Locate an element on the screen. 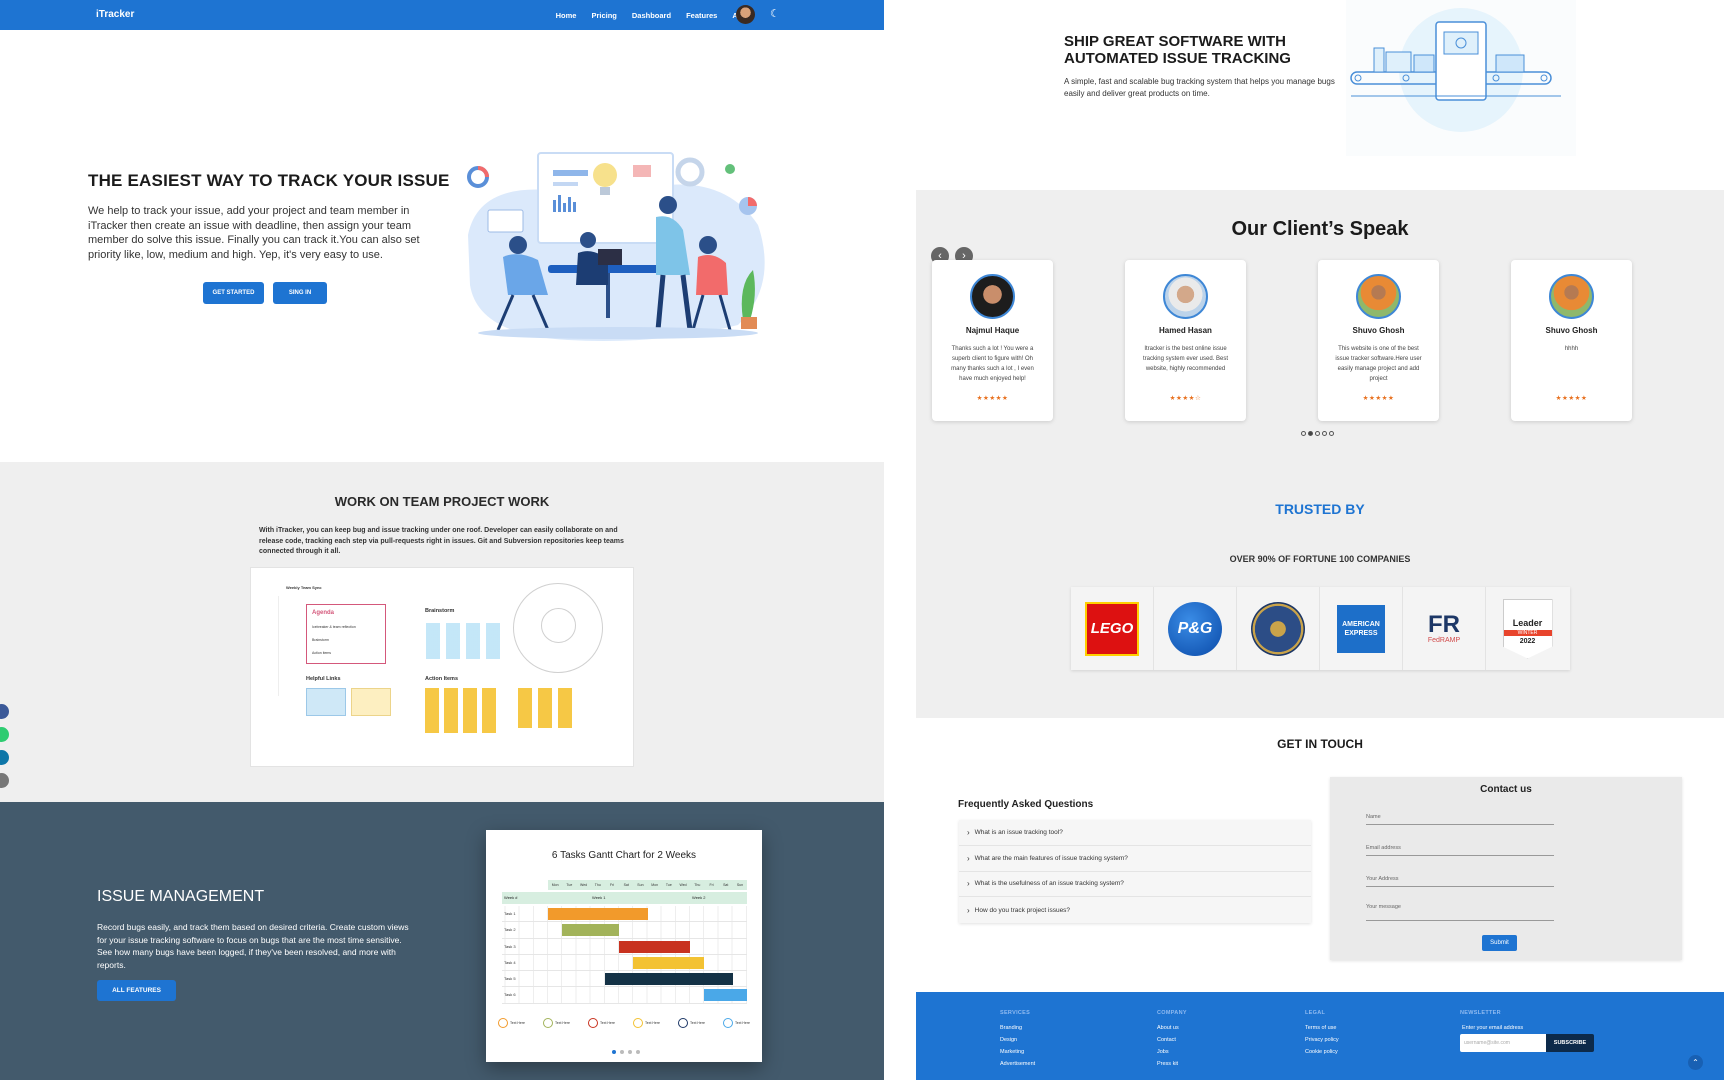  footer-link: Jobs is located at coordinates (1172, 1052).